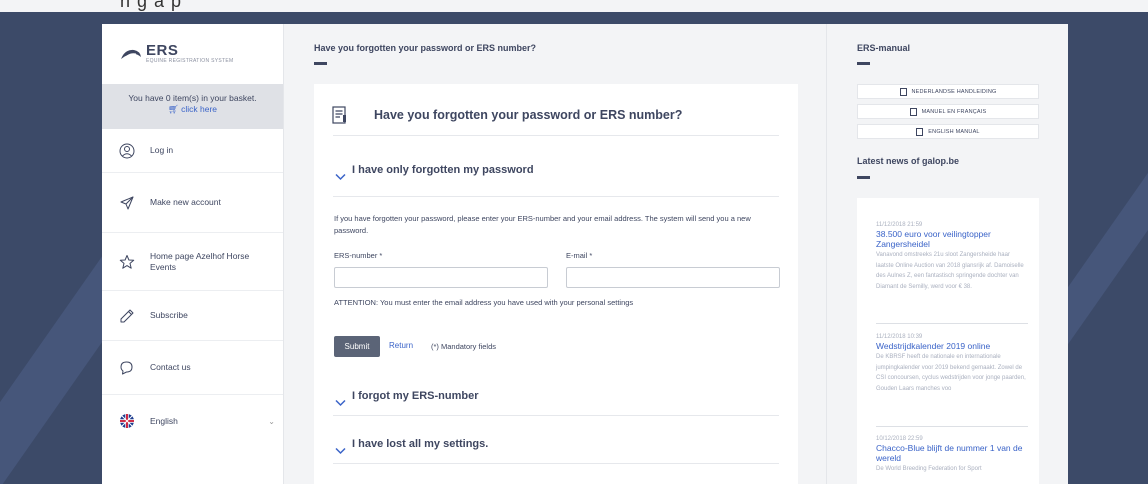 The height and width of the screenshot is (484, 1148). I want to click on section-forgot-ers: I forgot my ERS-number, so click(415, 396).